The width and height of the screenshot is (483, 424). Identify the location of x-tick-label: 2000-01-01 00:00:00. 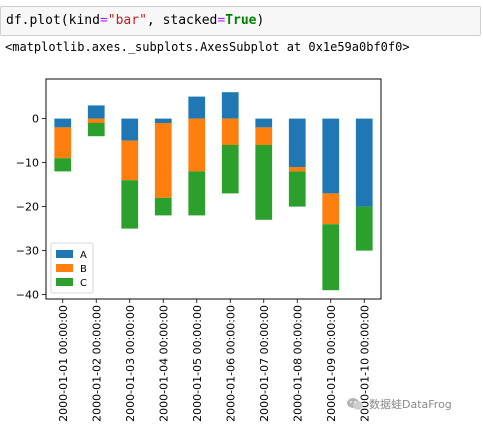
(63, 363).